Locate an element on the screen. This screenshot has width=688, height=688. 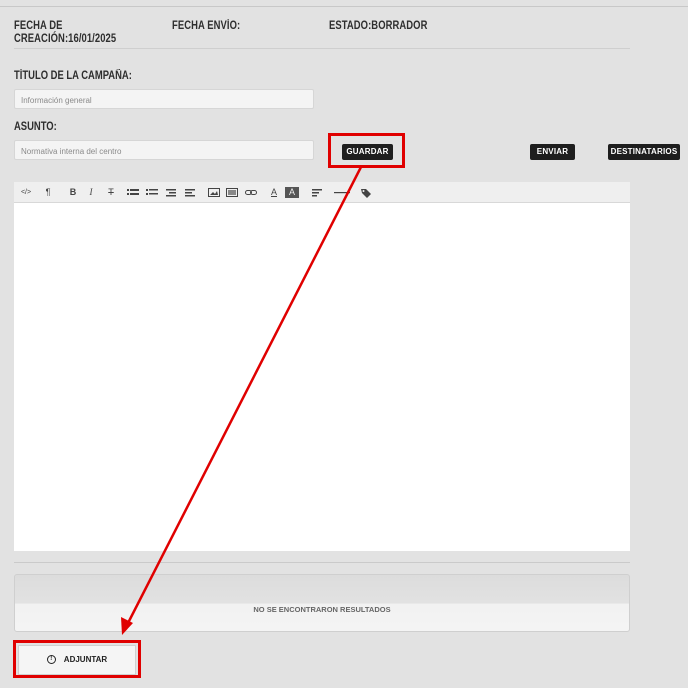
top-divider is located at coordinates (344, 6).